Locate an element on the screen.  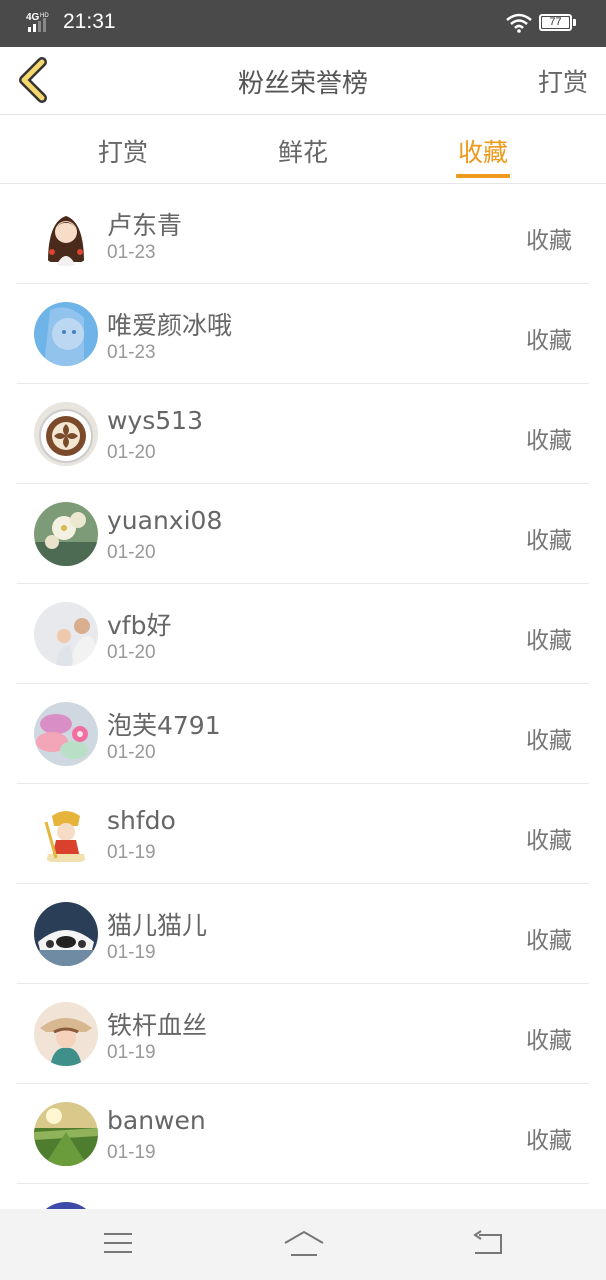
tab-flowers: 鲜花 is located at coordinates (303, 151).